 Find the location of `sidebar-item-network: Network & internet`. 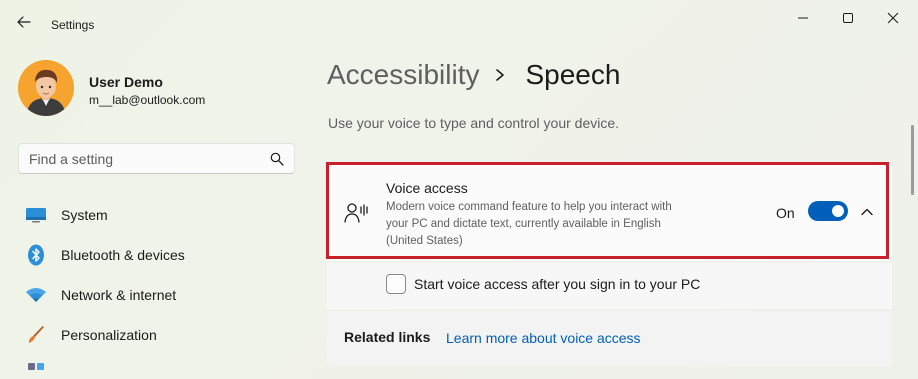

sidebar-item-network: Network & internet is located at coordinates (159, 295).